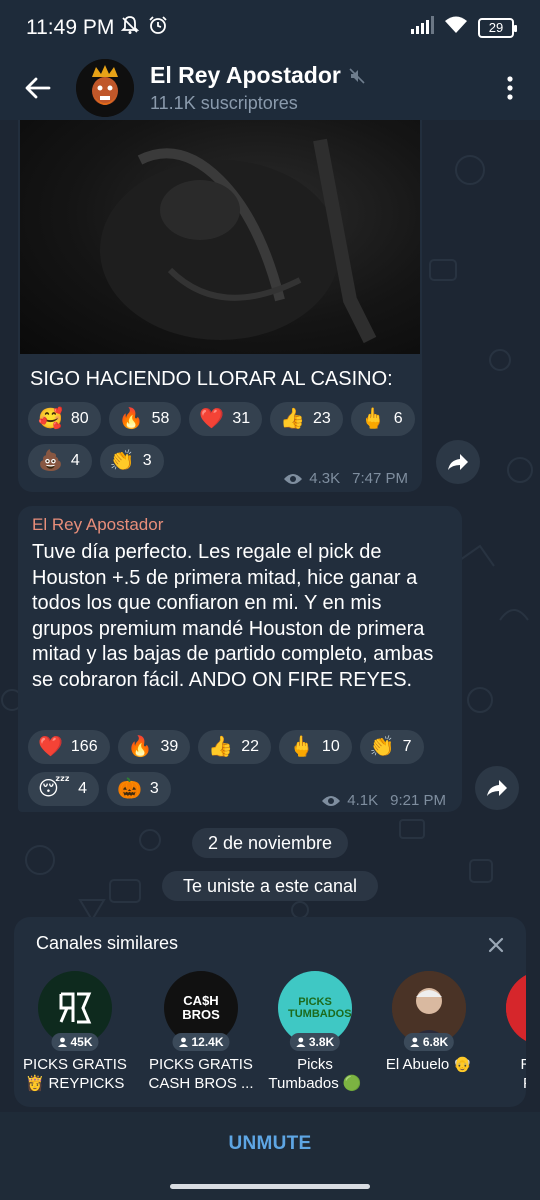 The height and width of the screenshot is (1200, 540). What do you see at coordinates (435, 1042) in the screenshot?
I see `subscriber-count: 6.8K` at bounding box center [435, 1042].